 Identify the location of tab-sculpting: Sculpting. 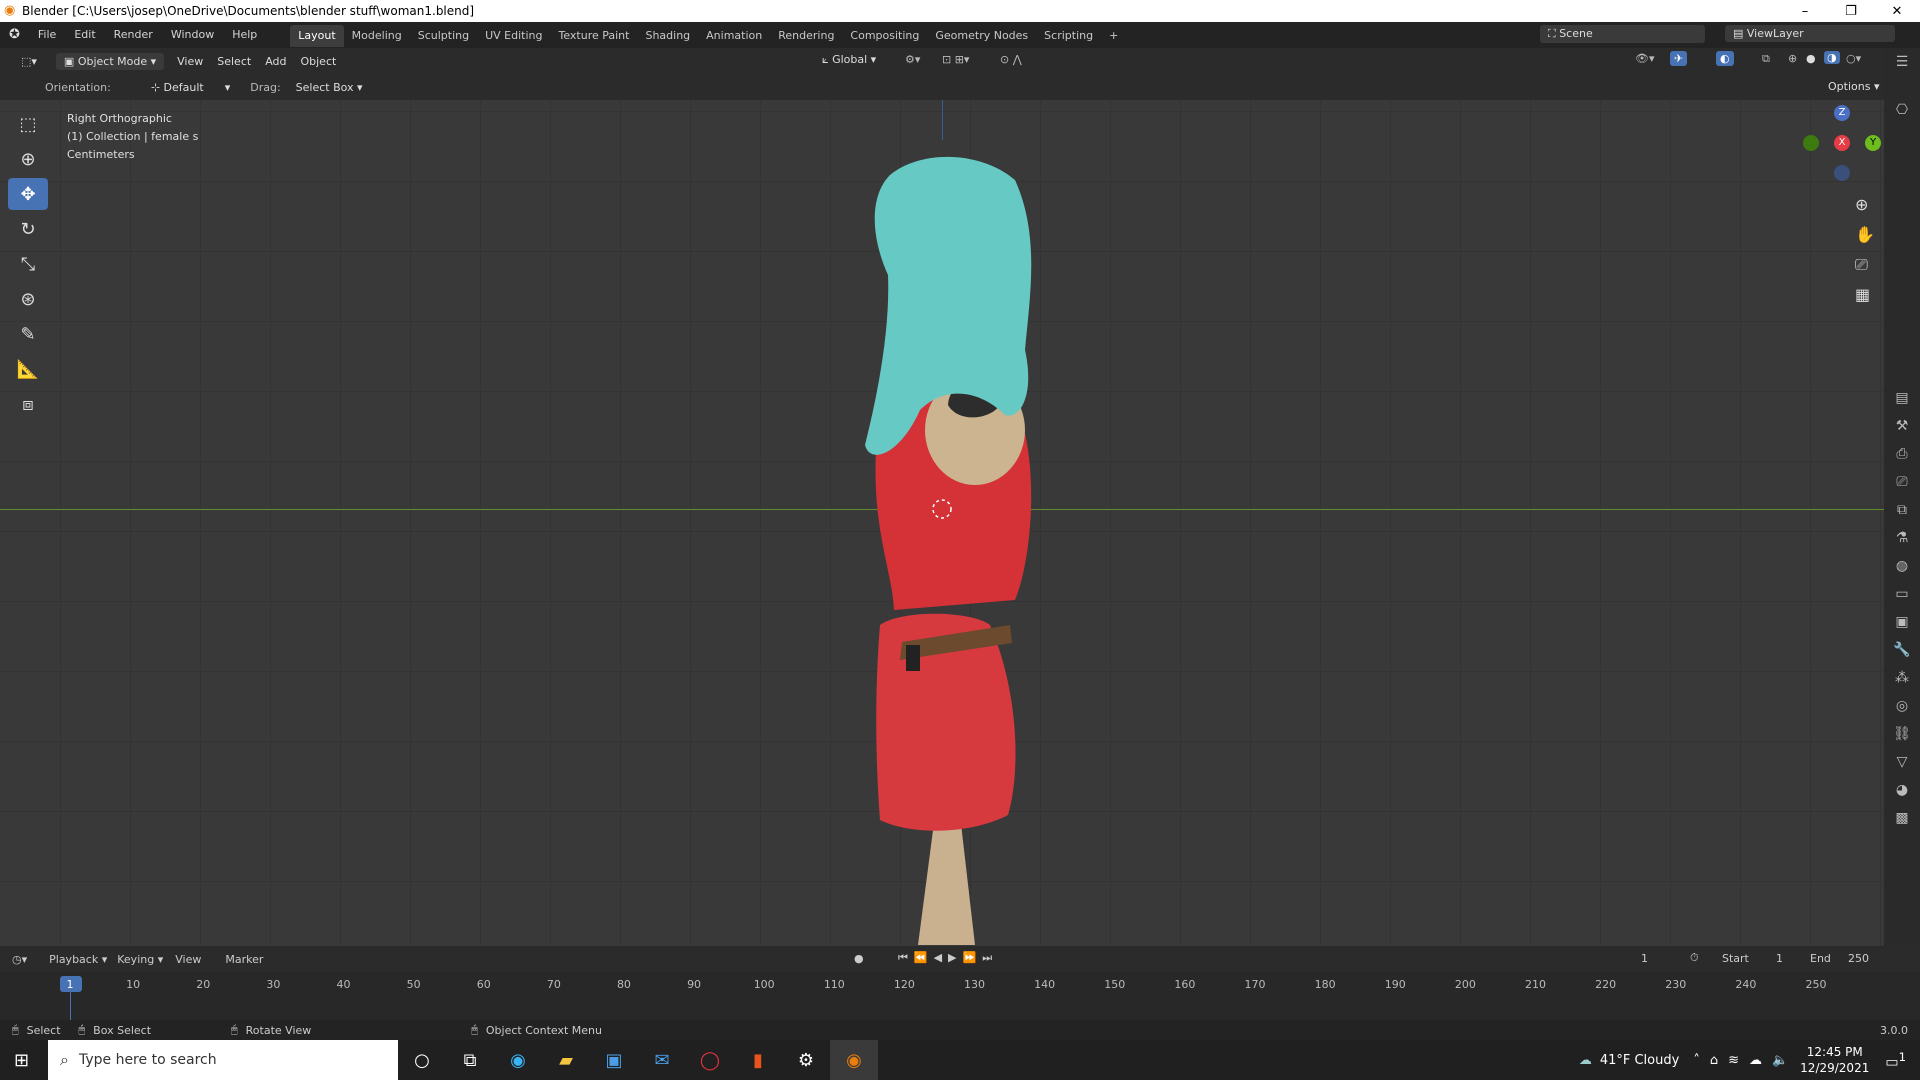
(443, 36).